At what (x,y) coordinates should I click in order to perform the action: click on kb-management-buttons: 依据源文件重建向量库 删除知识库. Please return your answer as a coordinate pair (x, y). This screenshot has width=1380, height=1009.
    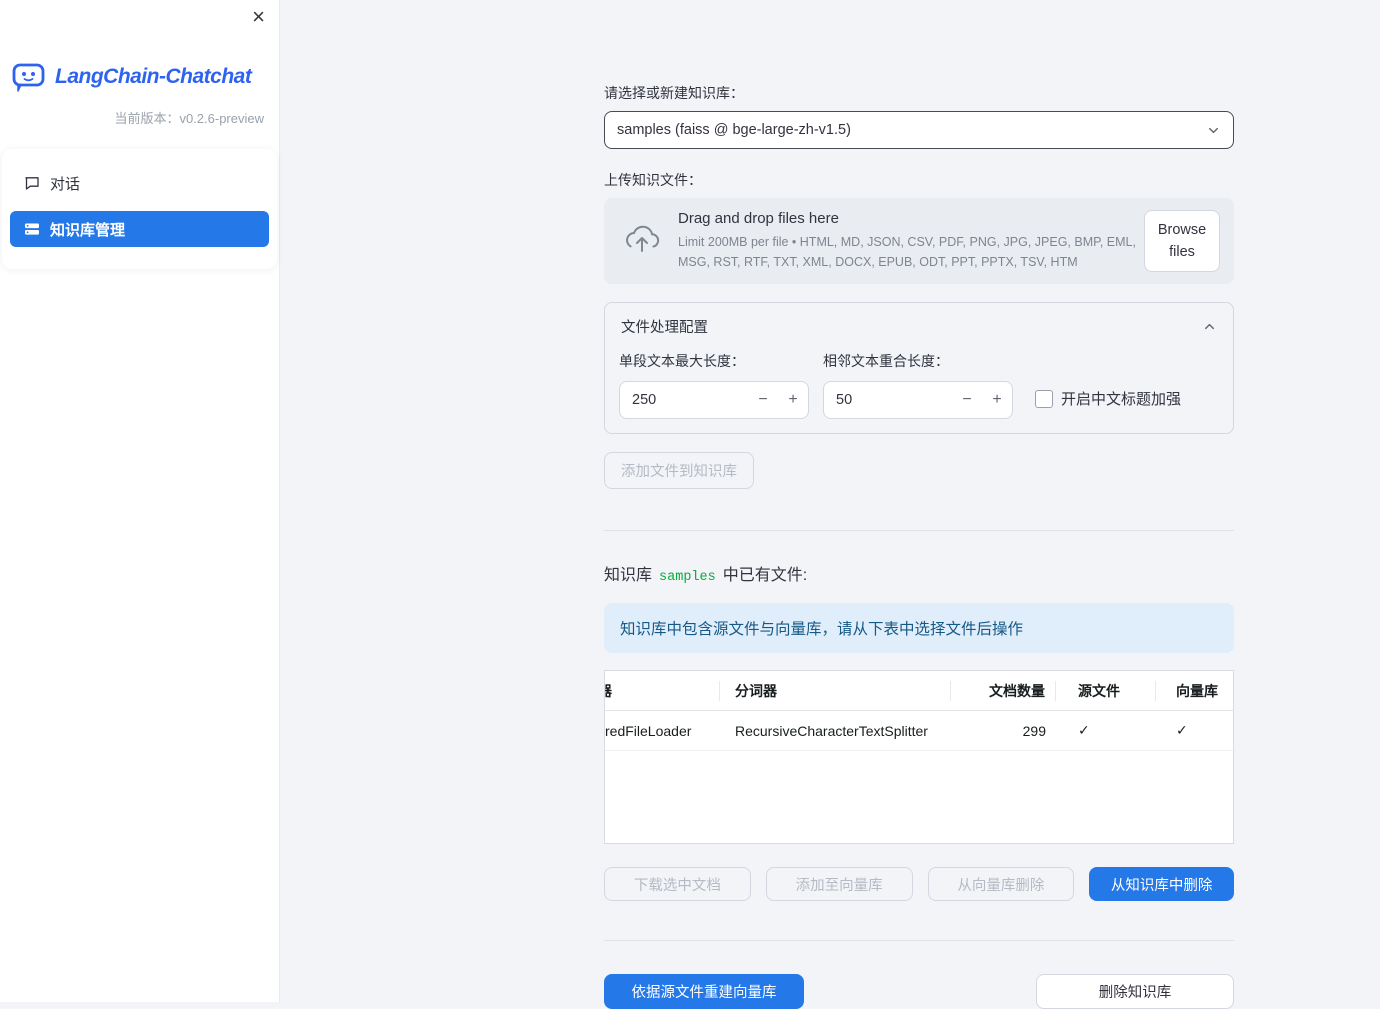
    Looking at the image, I should click on (919, 991).